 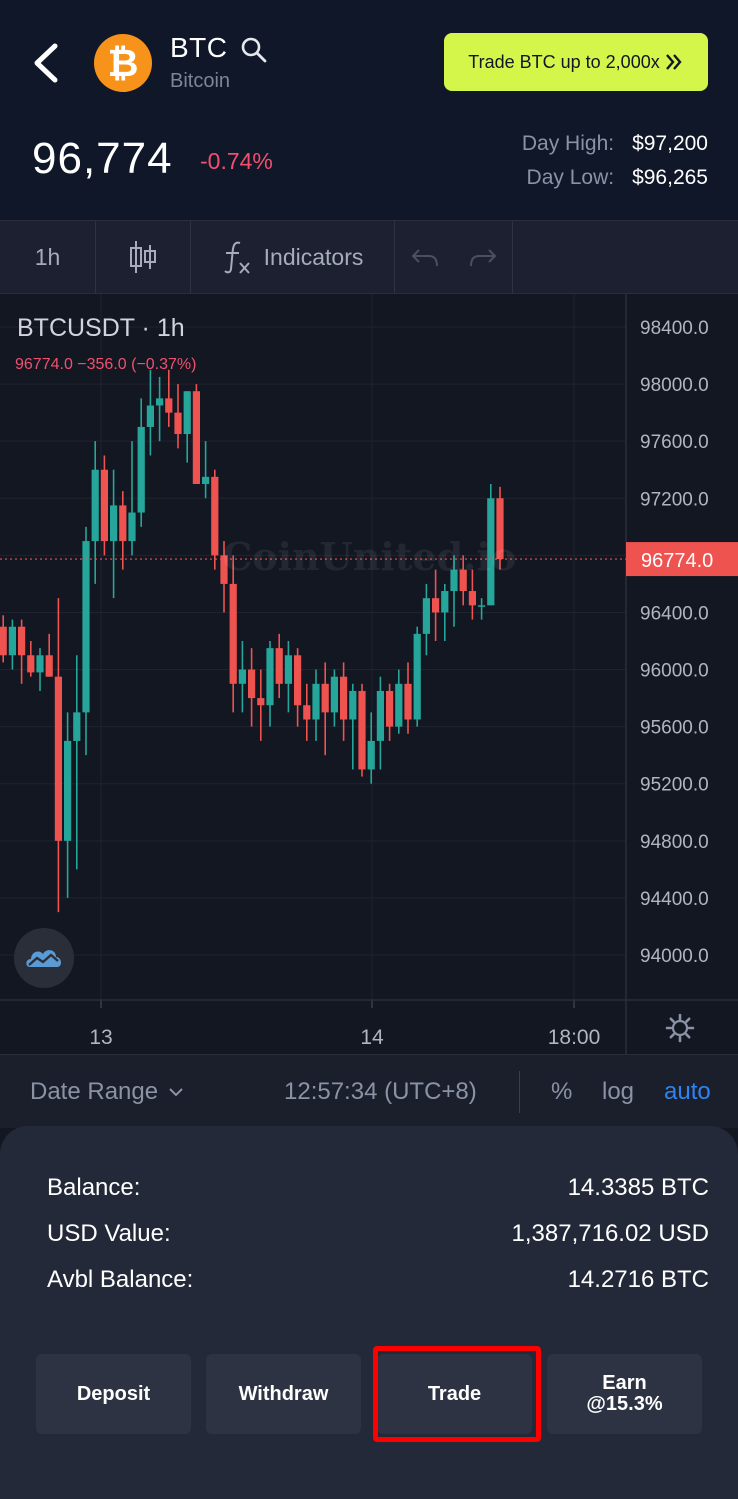 What do you see at coordinates (674, 728) in the screenshot?
I see `y-tick-label: 95600.0` at bounding box center [674, 728].